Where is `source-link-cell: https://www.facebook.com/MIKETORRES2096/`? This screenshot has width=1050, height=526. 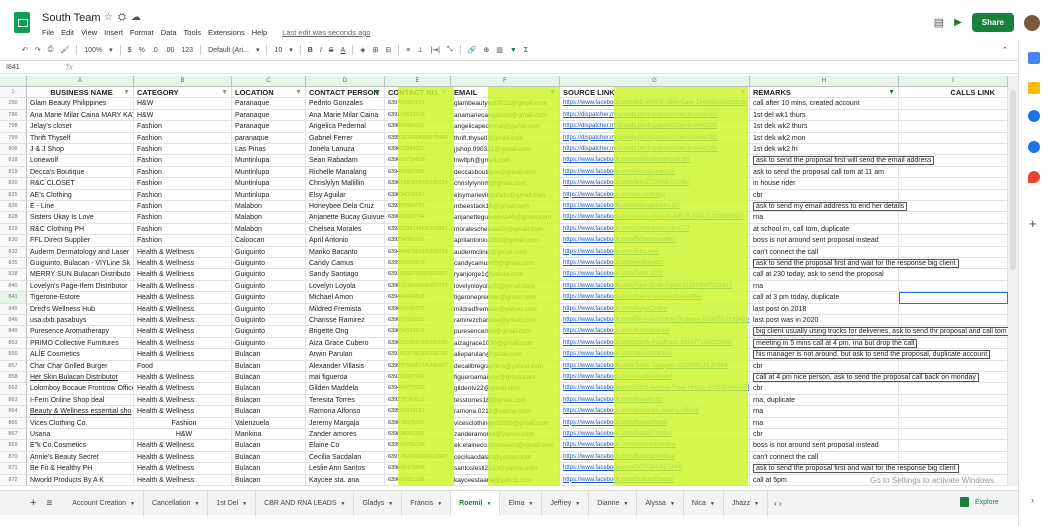
source-link-cell: https://www.facebook.com/MIKETORRES2096/ is located at coordinates (655, 184).